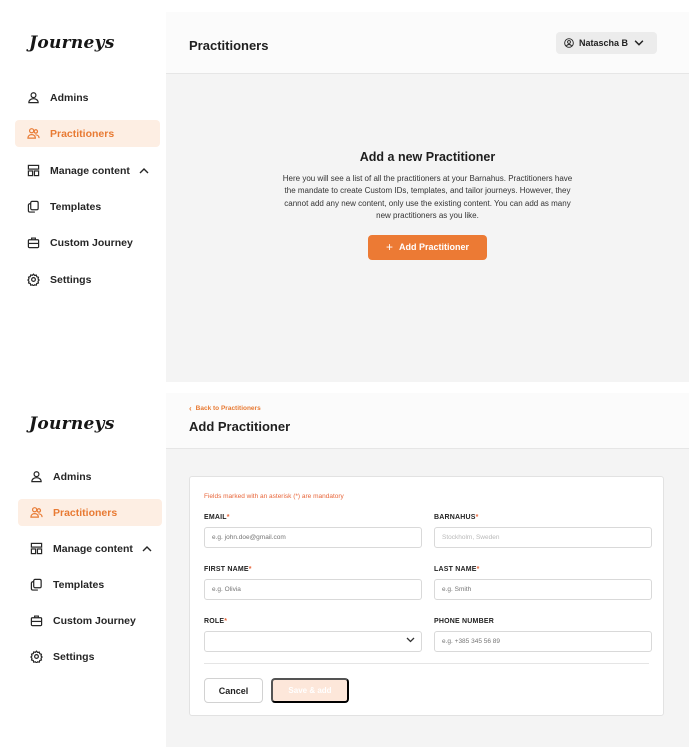  What do you see at coordinates (543, 641) in the screenshot?
I see `phone-input` at bounding box center [543, 641].